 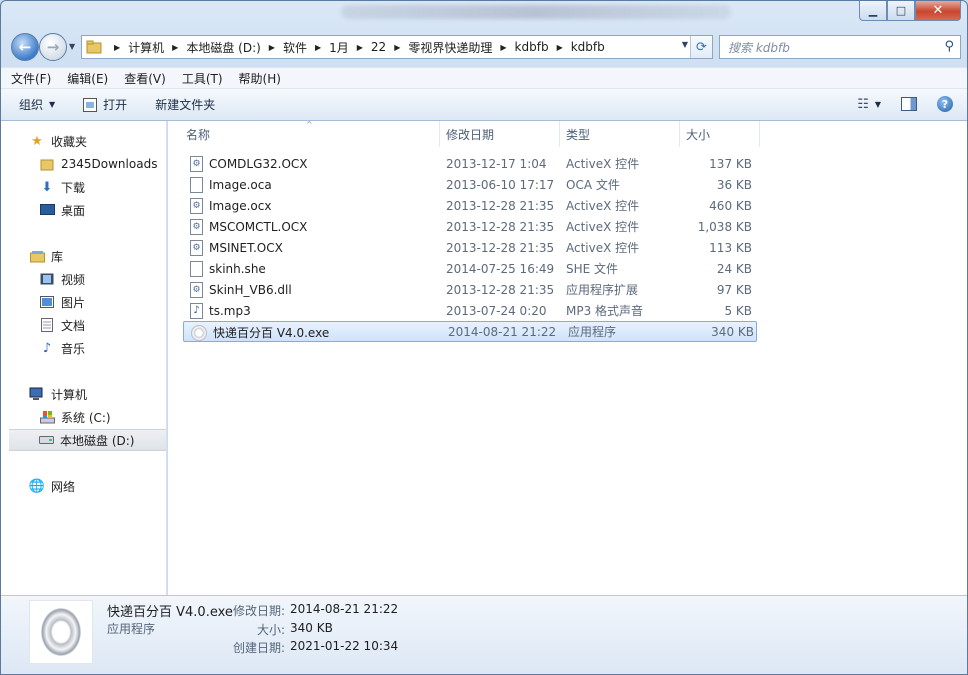 What do you see at coordinates (146, 47) in the screenshot?
I see `breadcrumb-computer: 计算机` at bounding box center [146, 47].